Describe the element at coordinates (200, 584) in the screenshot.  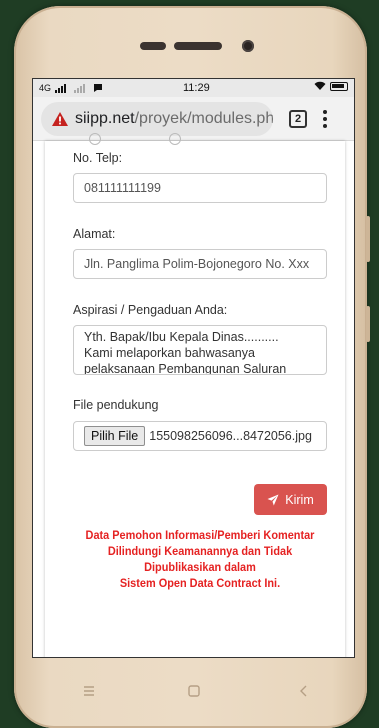
I see `notice-line: Sistem Open Data Contract Ini.` at that location.